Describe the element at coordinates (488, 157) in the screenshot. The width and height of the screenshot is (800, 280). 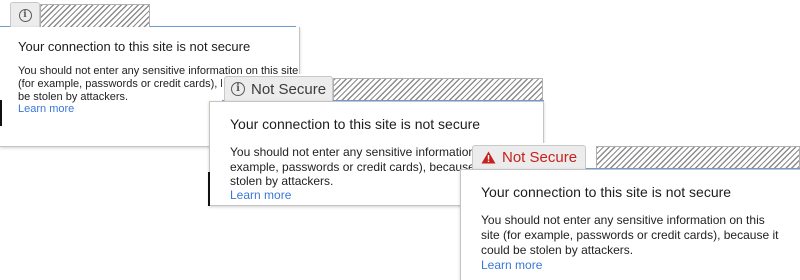
I see `warning-triangle-icon` at that location.